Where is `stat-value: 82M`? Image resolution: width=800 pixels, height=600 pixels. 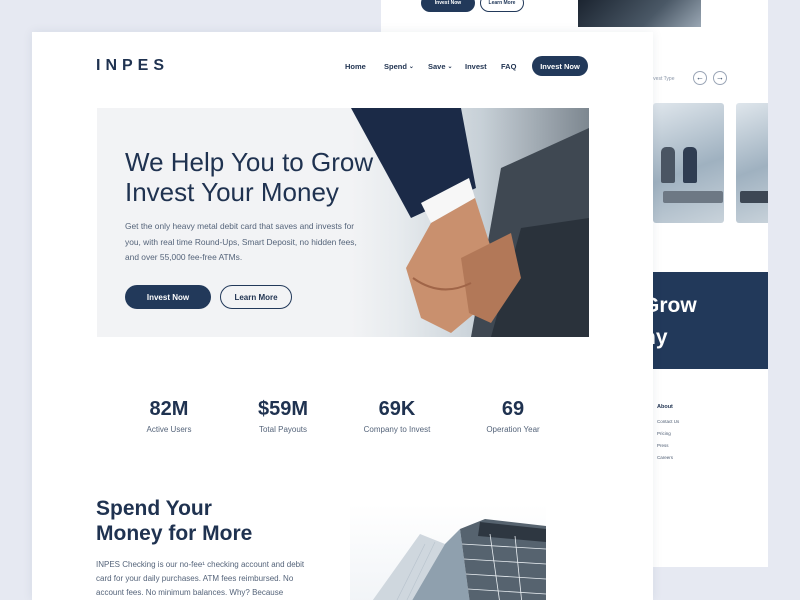 stat-value: 82M is located at coordinates (169, 409).